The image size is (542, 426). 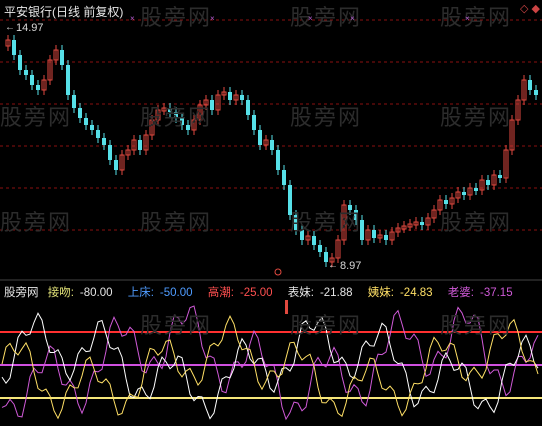 What do you see at coordinates (10, 27) in the screenshot?
I see `high-arrow-icon: ←` at bounding box center [10, 27].